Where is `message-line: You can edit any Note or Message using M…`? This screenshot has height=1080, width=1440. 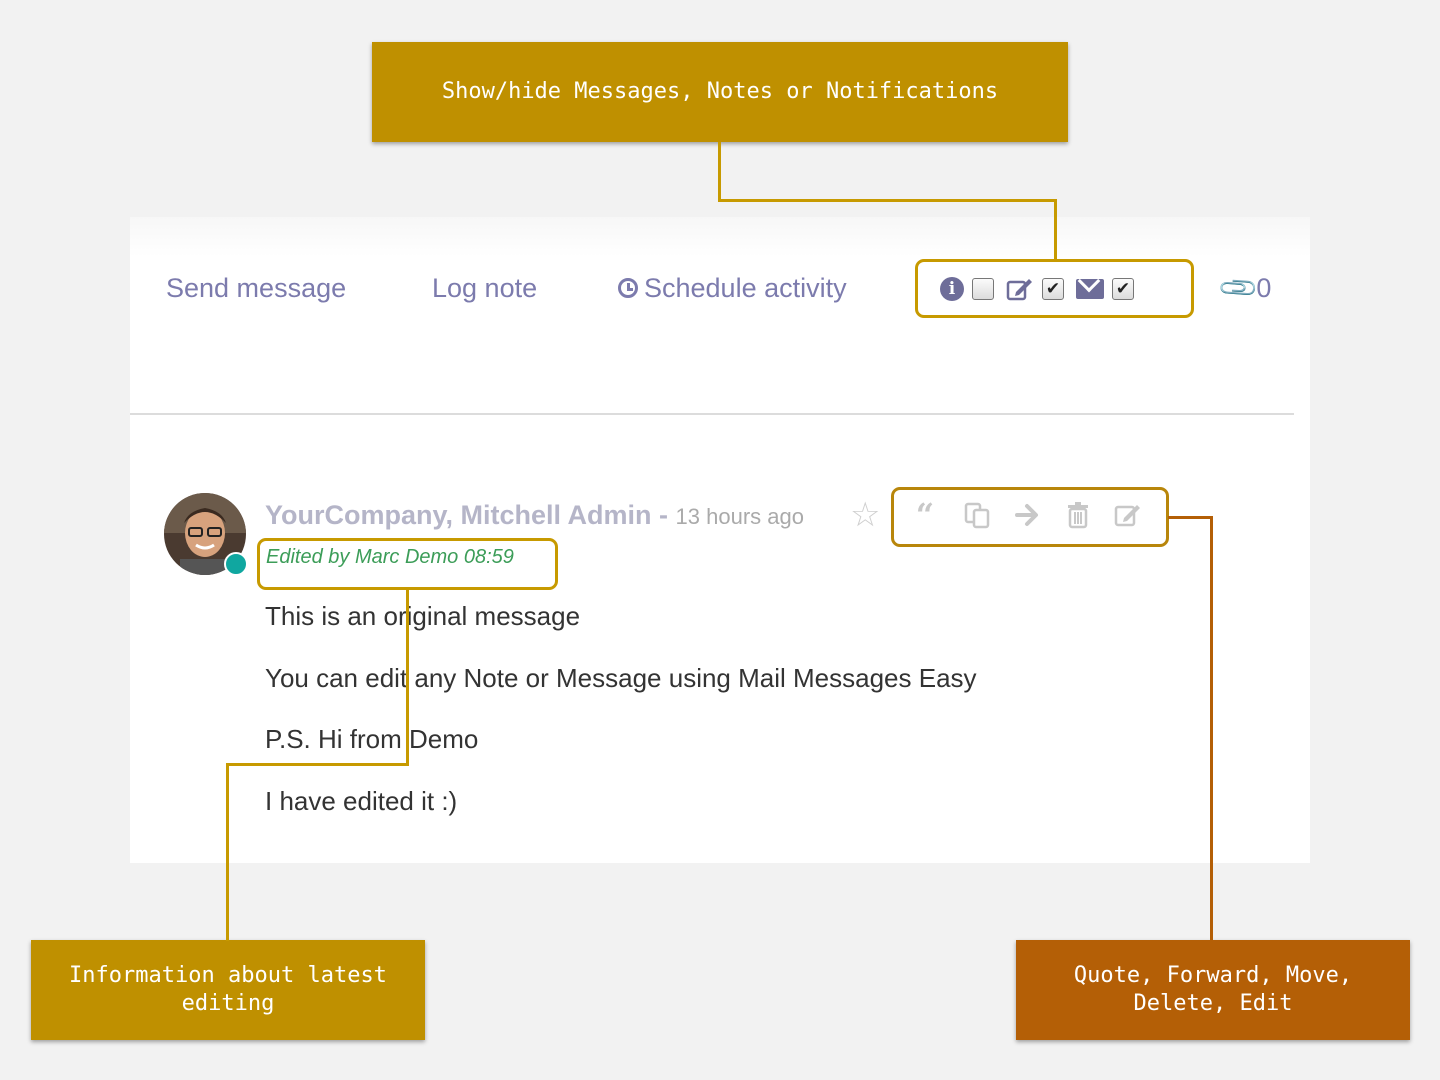
message-line: You can edit any Note or Message using M… is located at coordinates (621, 678).